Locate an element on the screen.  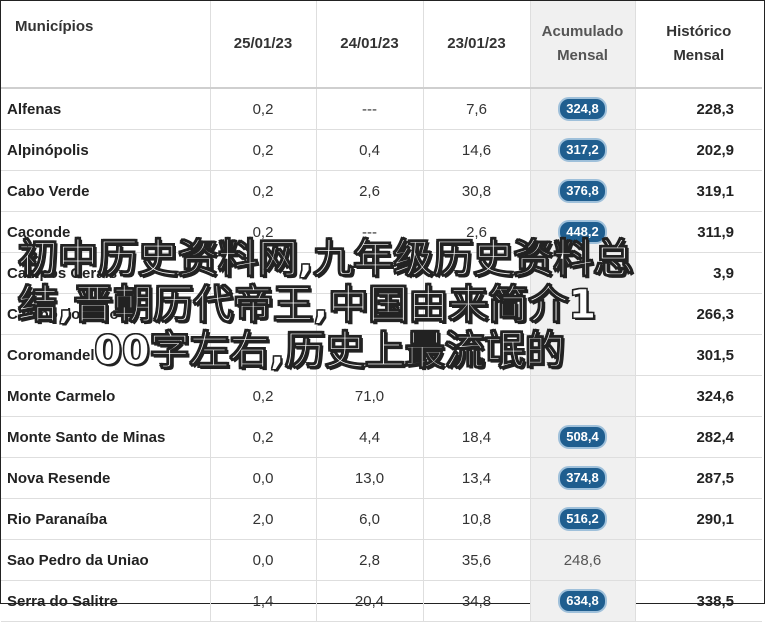
acumulado-cell: 448,2 is located at coordinates (582, 232).